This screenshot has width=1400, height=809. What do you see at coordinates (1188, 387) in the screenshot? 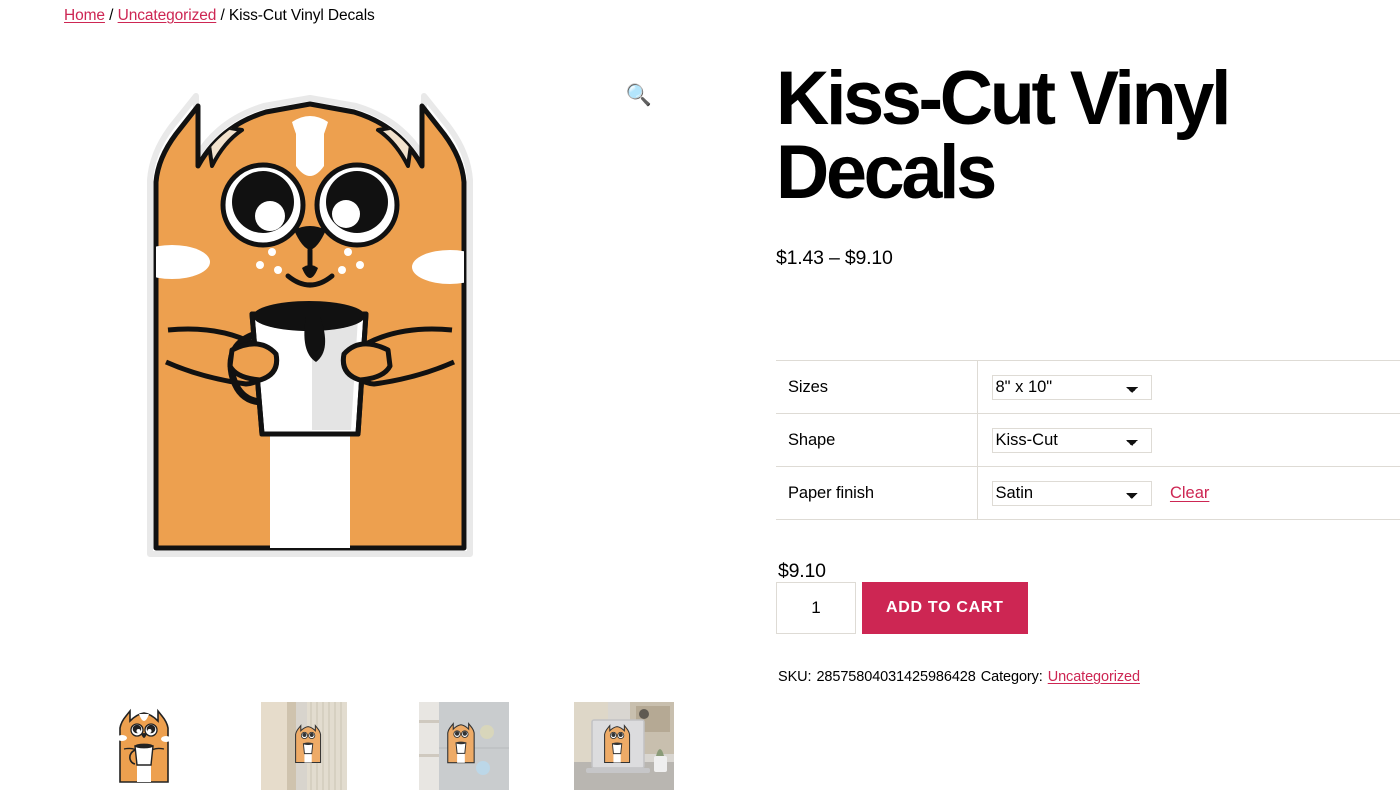
I see `variation-value-sizes: 8" x 10"` at bounding box center [1188, 387].